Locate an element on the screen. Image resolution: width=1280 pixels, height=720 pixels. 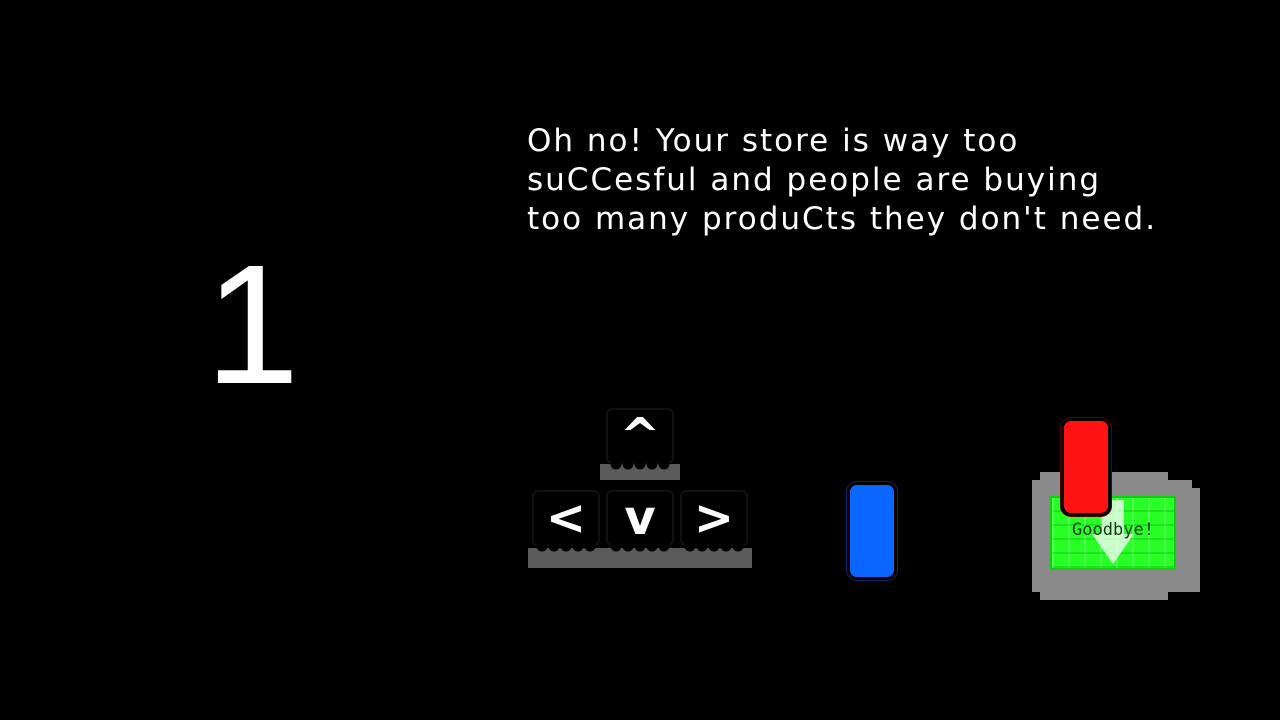
instruction-line: Oh no! Your store is way too is located at coordinates (773, 141).